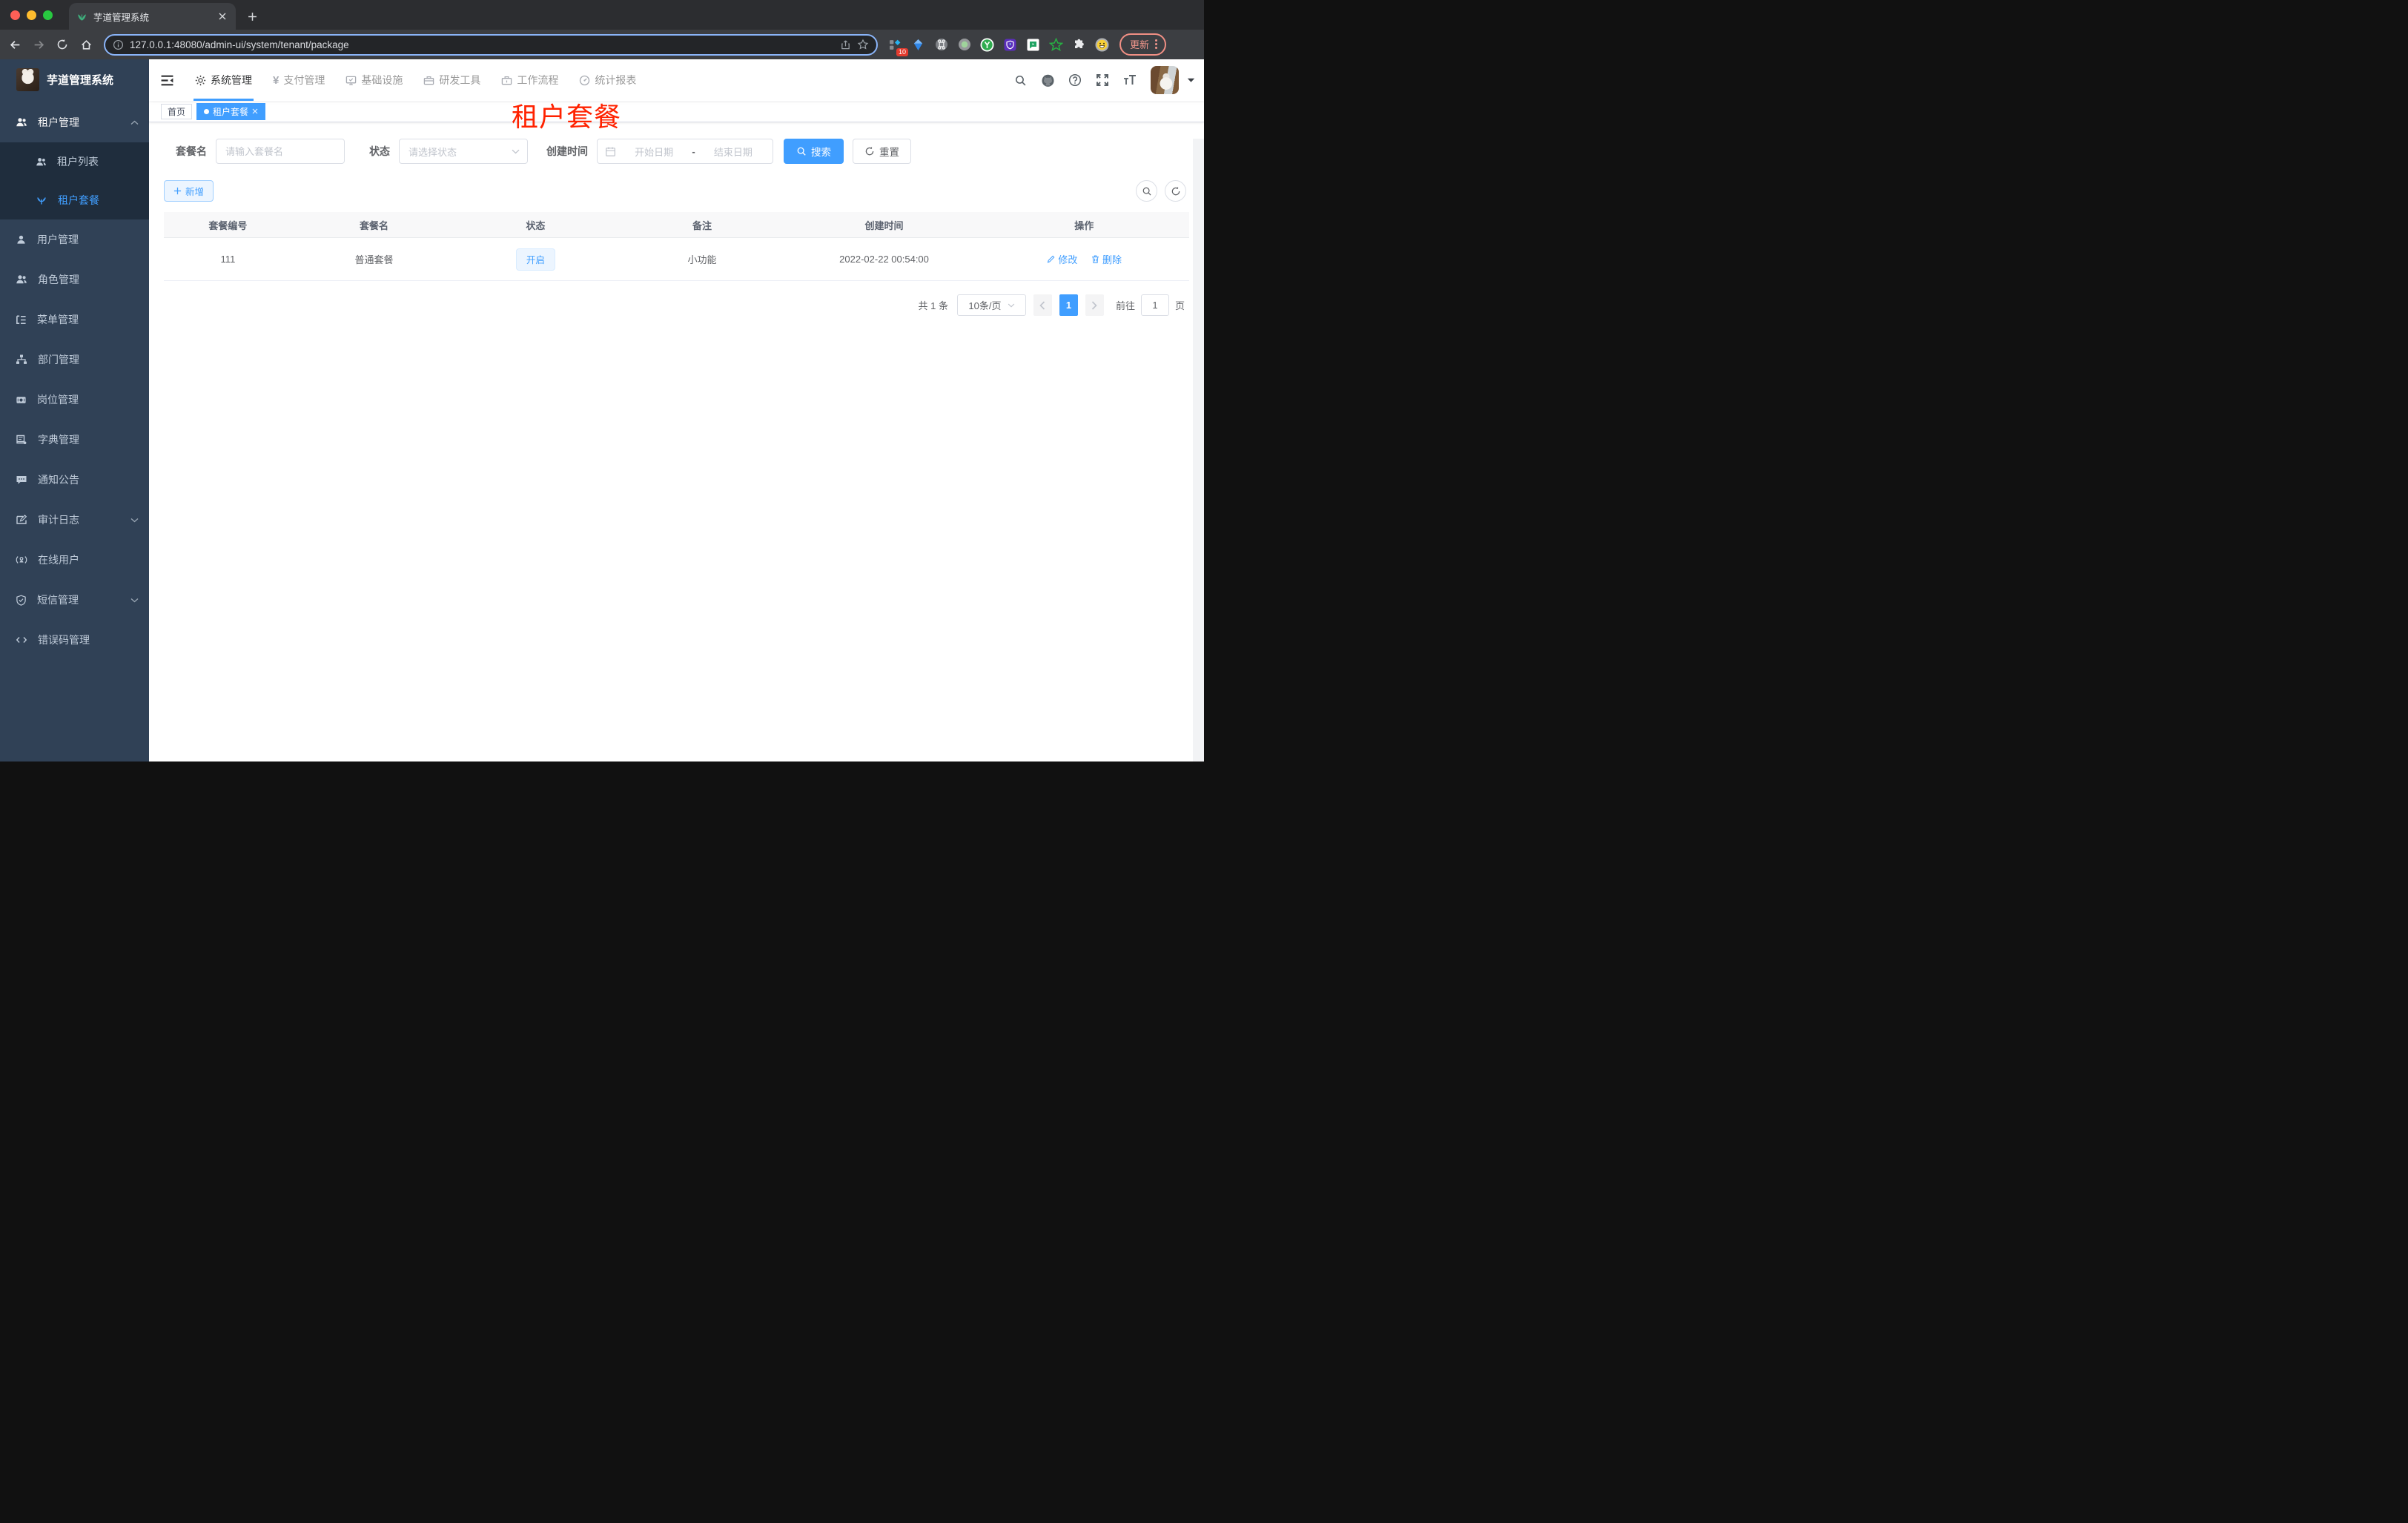 Image resolution: width=2408 pixels, height=1523 pixels. I want to click on font-size-icon, so click(1130, 80).